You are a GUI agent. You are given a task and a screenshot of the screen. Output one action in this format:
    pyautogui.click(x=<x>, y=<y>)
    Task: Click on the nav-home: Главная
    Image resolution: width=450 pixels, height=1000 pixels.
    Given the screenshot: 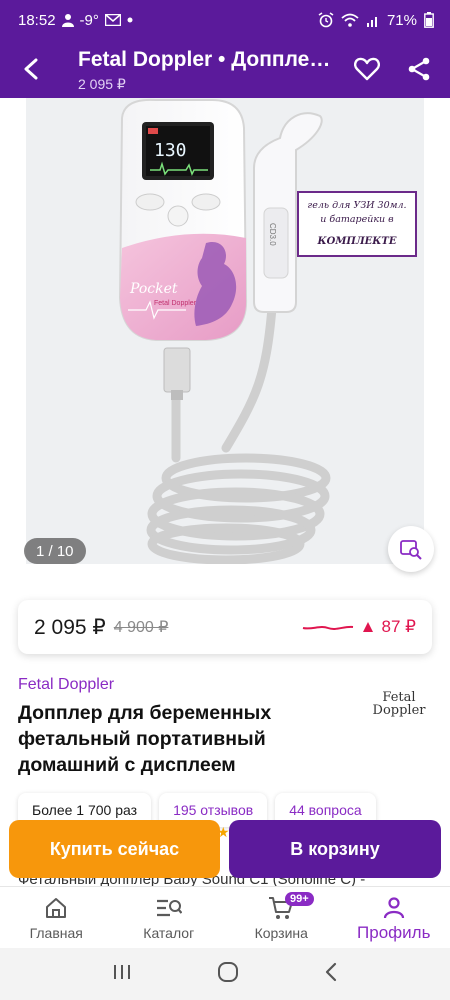 What is the action you would take?
    pyautogui.click(x=56, y=917)
    